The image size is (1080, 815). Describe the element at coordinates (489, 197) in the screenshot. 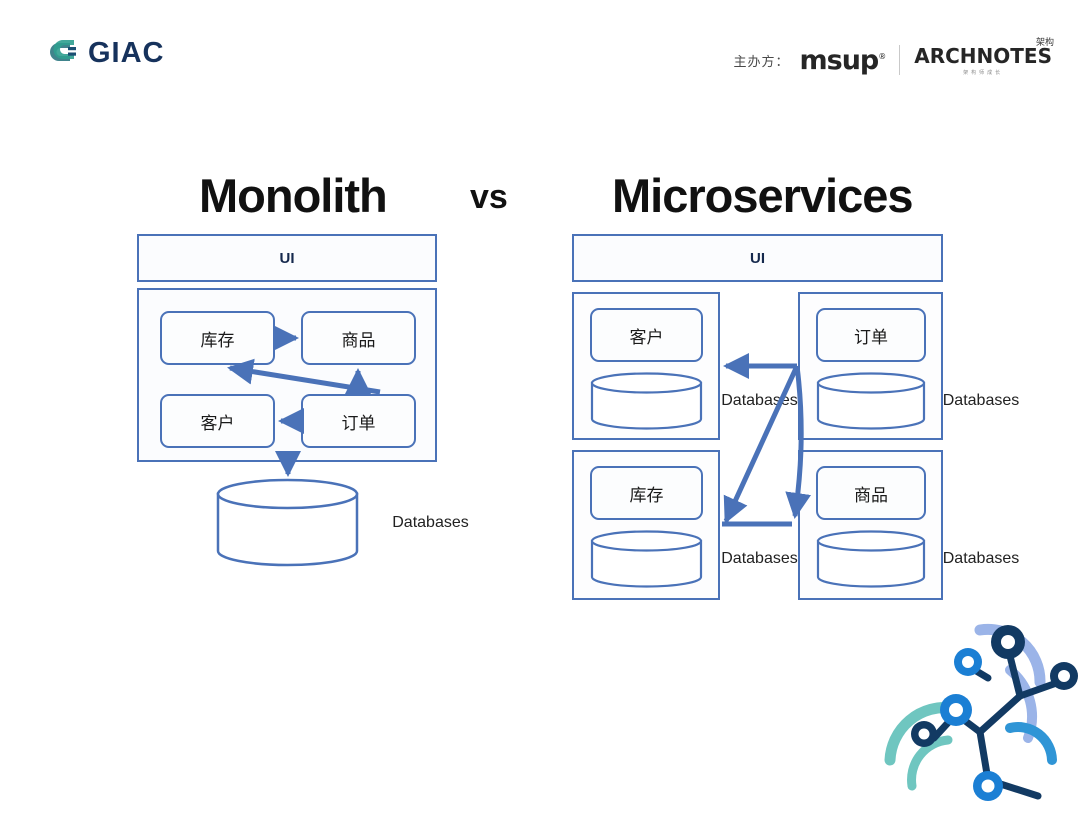

I see `title-vs: vs` at that location.